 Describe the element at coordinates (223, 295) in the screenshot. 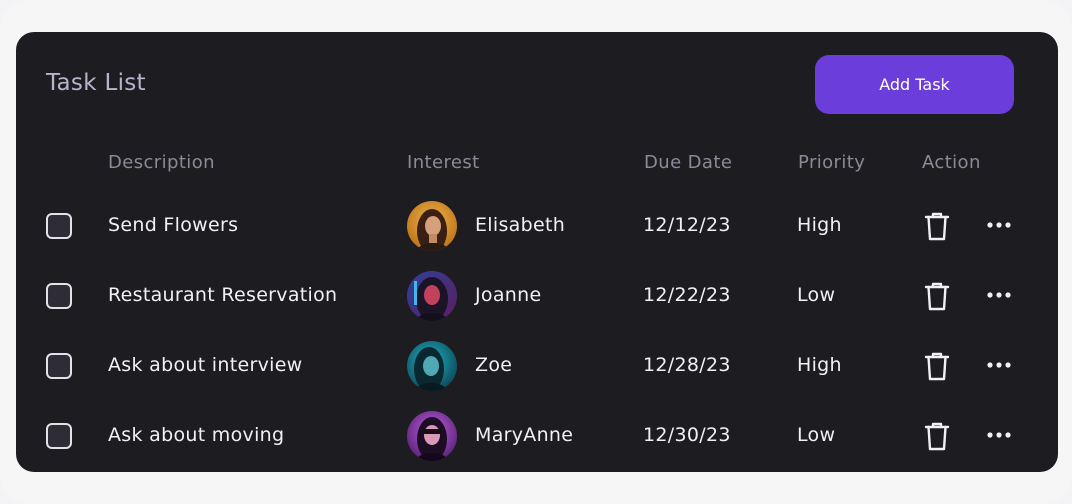

I see `task-description: Restaurant Reservation` at that location.